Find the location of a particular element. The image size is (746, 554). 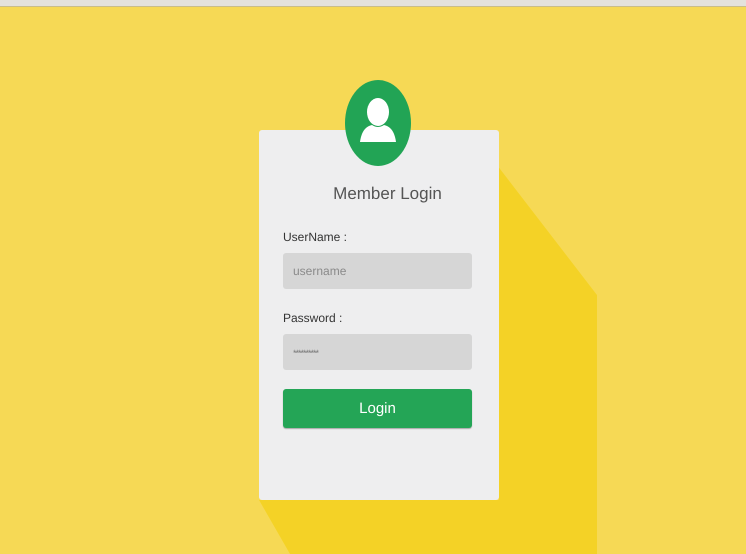

username-field: username is located at coordinates (377, 271).